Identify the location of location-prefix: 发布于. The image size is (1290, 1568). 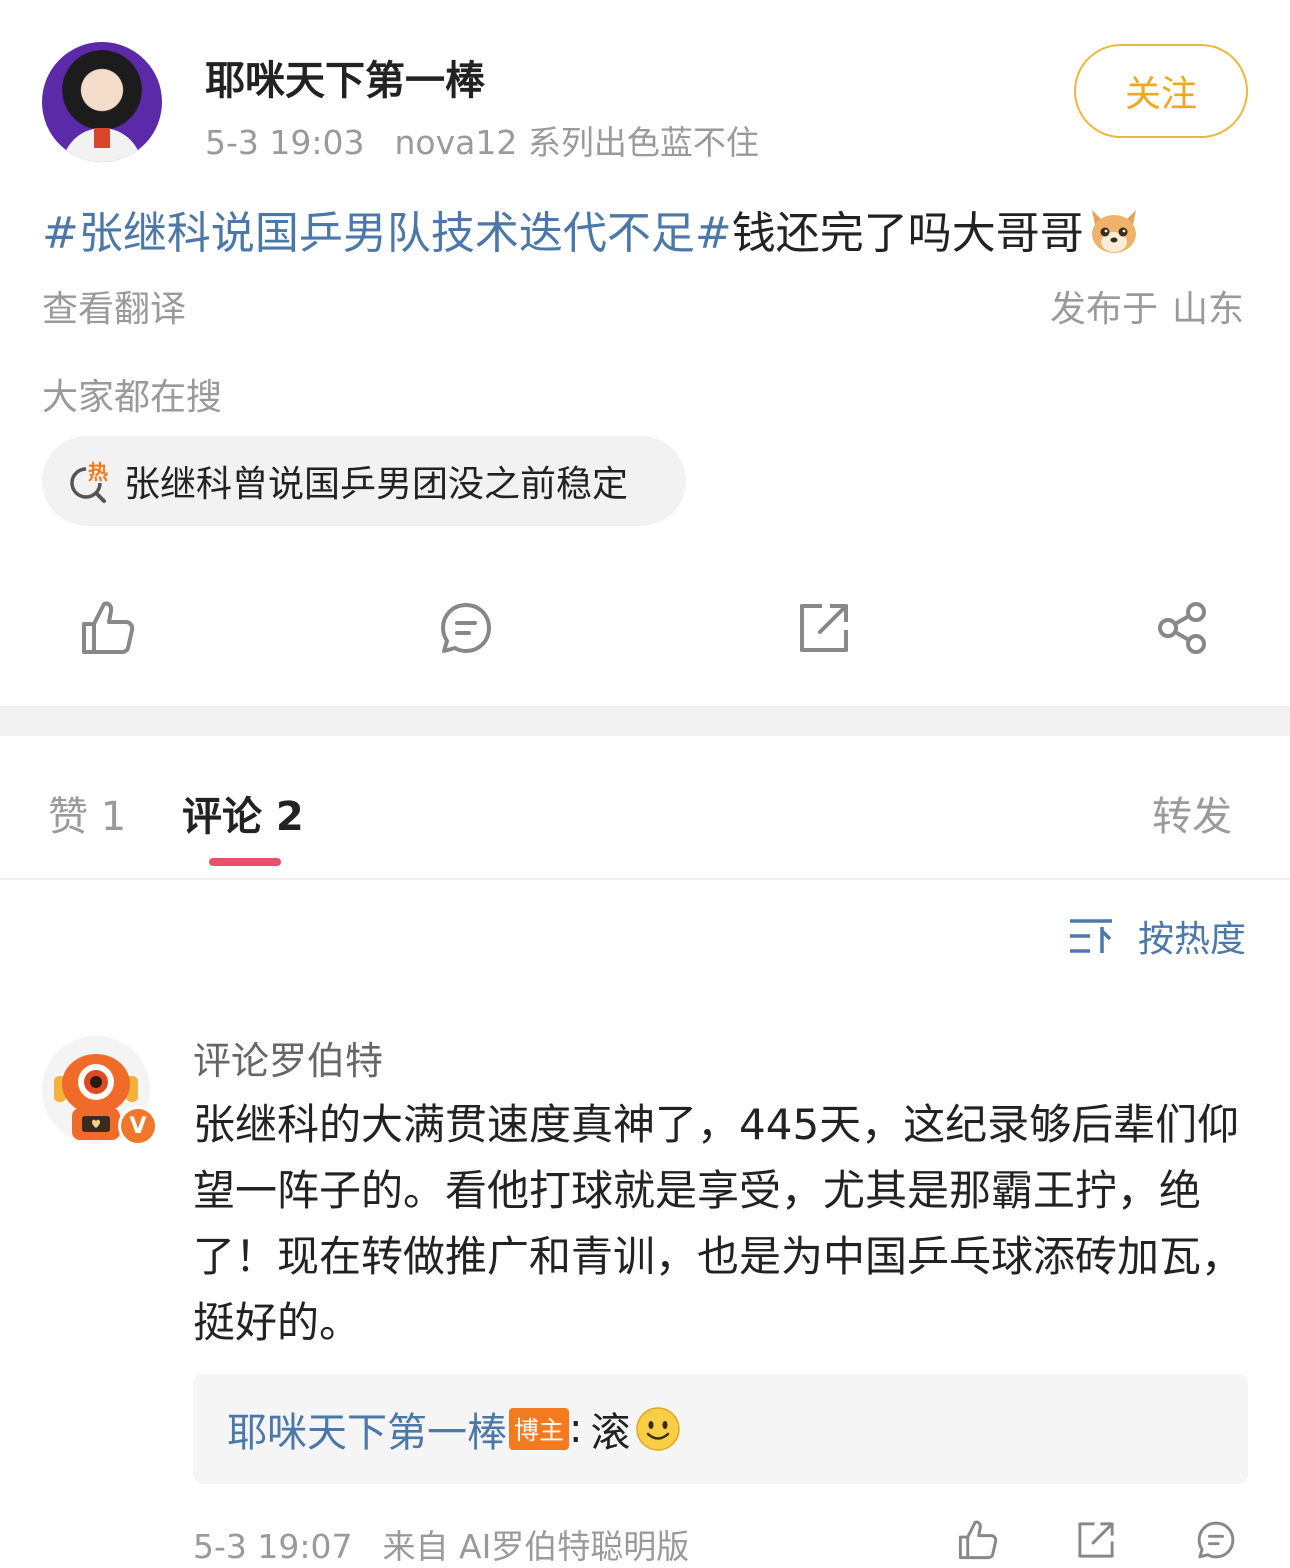
(1103, 309).